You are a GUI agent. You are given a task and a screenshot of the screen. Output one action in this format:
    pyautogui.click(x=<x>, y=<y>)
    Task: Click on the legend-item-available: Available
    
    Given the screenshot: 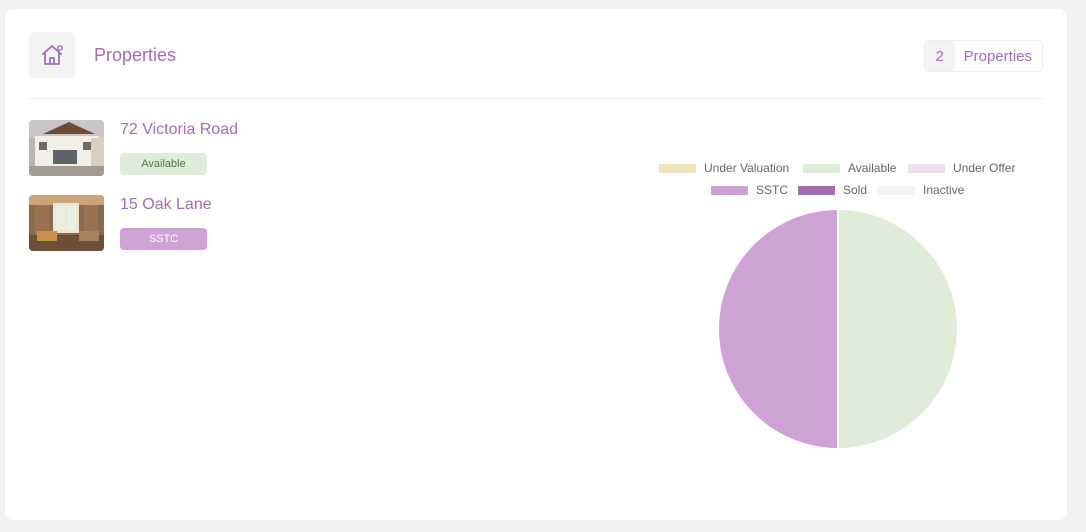 What is the action you would take?
    pyautogui.click(x=849, y=168)
    